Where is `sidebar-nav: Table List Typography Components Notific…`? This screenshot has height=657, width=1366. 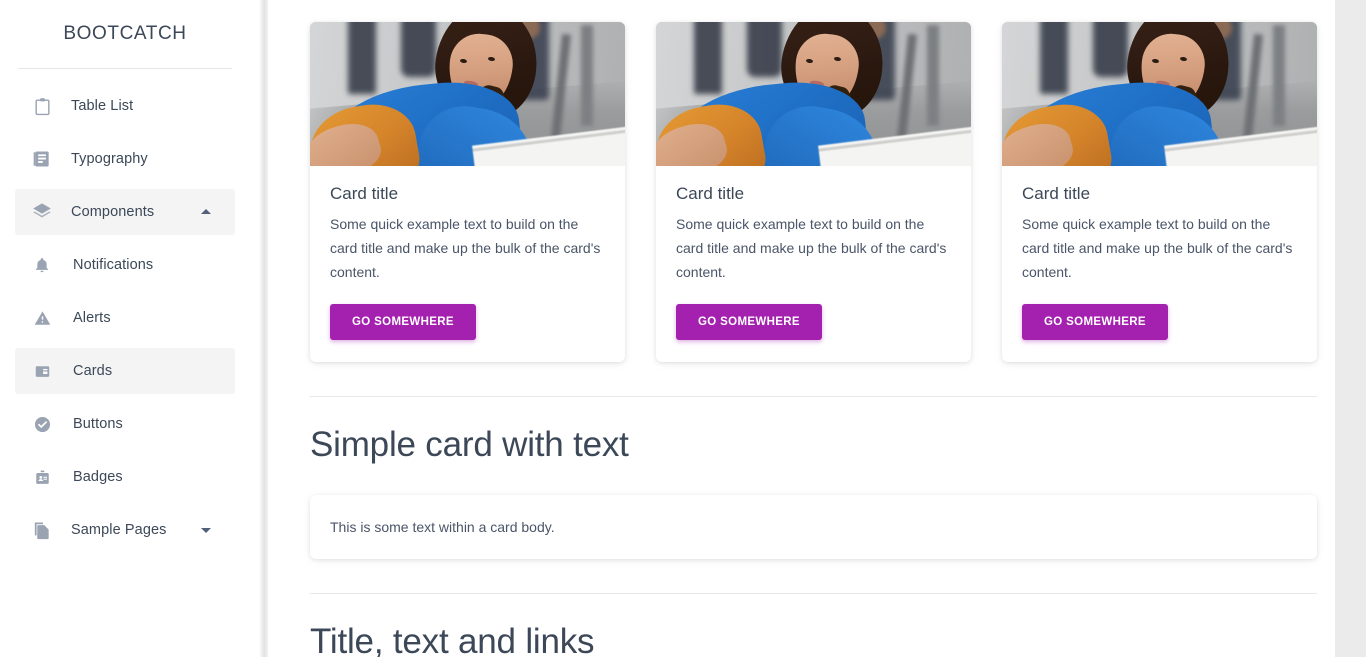
sidebar-nav: Table List Typography Components Notific… is located at coordinates (125, 318).